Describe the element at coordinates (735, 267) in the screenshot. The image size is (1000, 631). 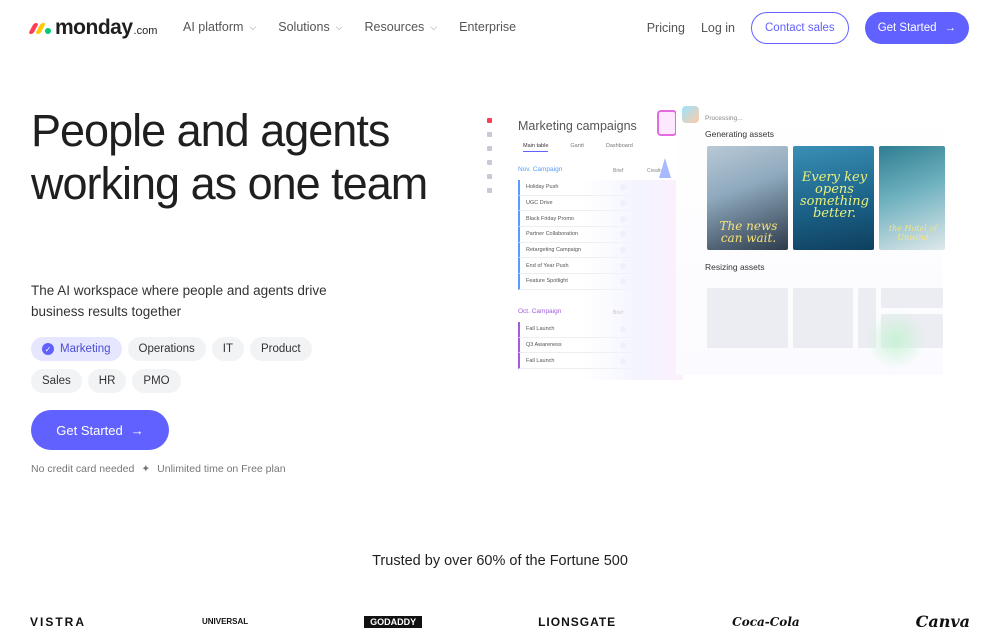
I see `resizing-assets-label: Resizing assets` at that location.